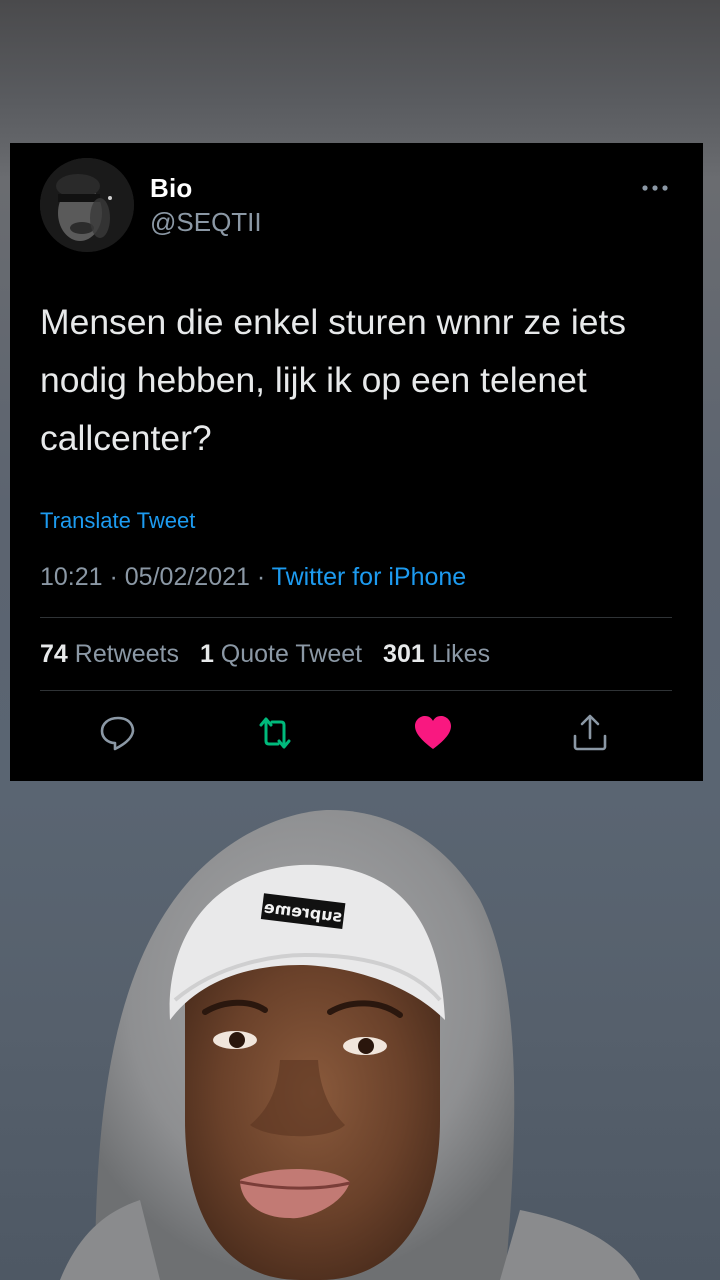 This screenshot has width=720, height=1280. Describe the element at coordinates (206, 654) in the screenshot. I see `quotes-count: 1` at that location.